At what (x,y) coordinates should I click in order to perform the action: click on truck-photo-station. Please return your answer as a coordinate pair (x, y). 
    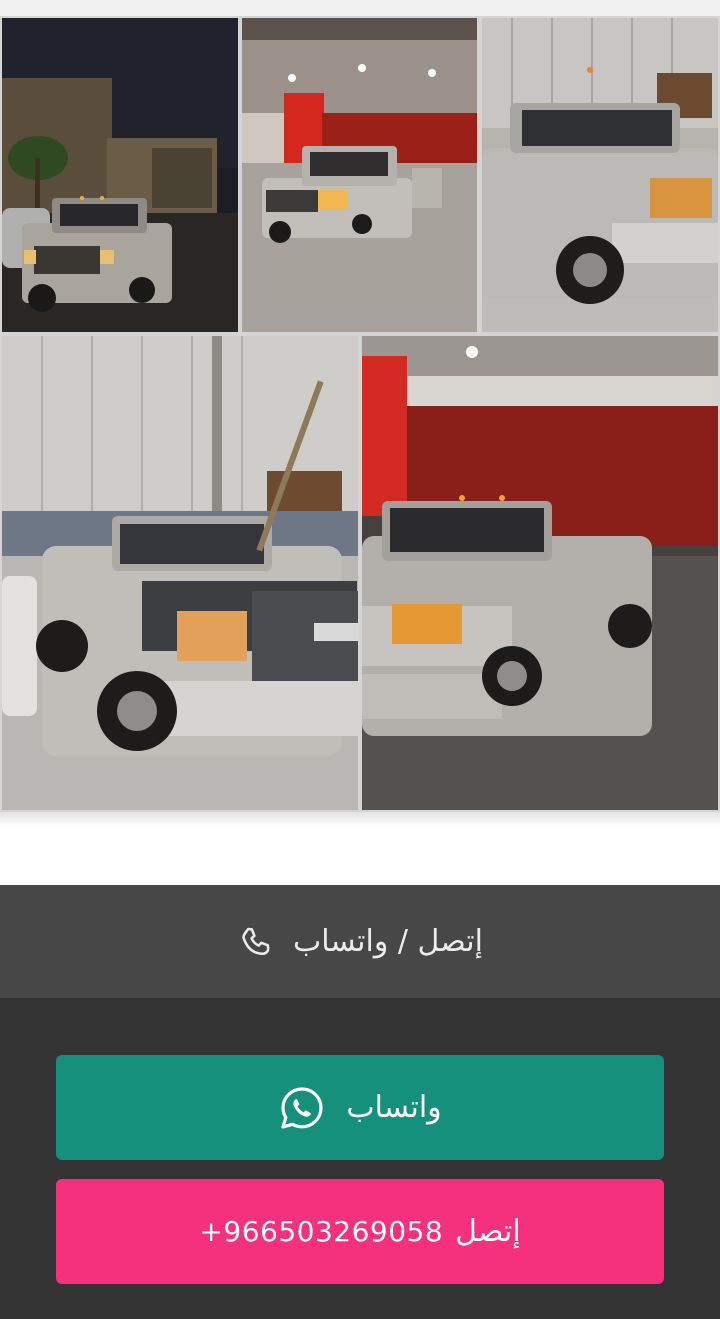
    Looking at the image, I should click on (359, 175).